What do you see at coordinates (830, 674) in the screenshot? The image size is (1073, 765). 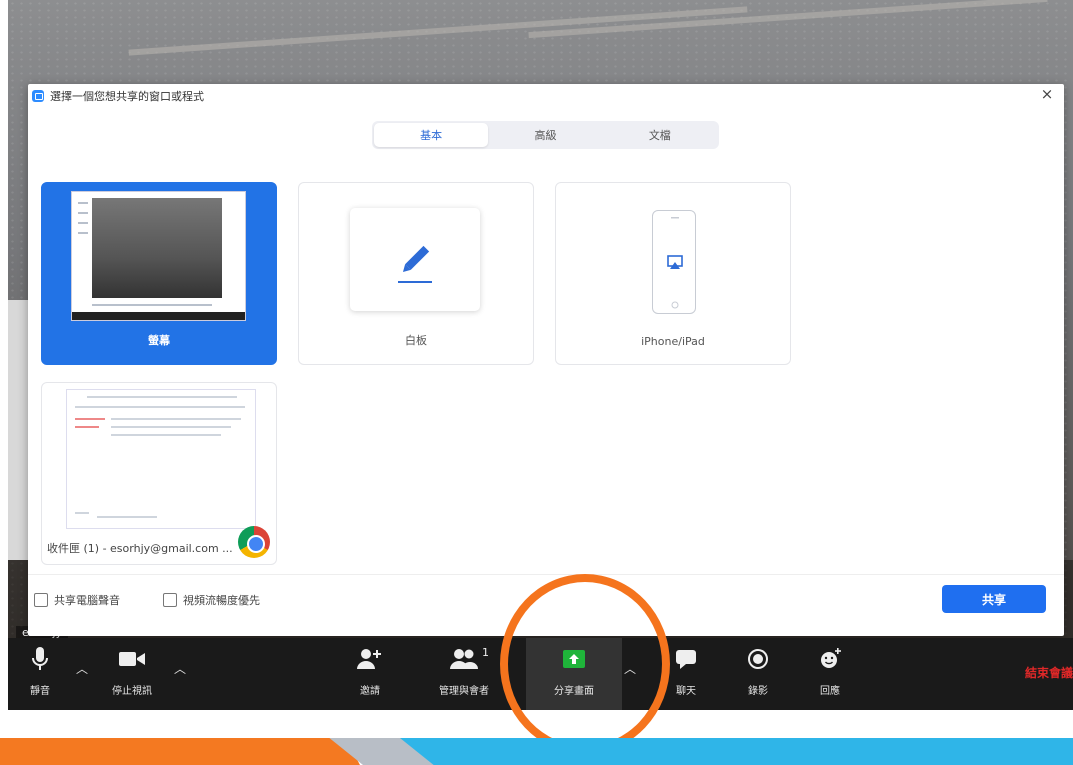 I see `reactions-button: 回應` at bounding box center [830, 674].